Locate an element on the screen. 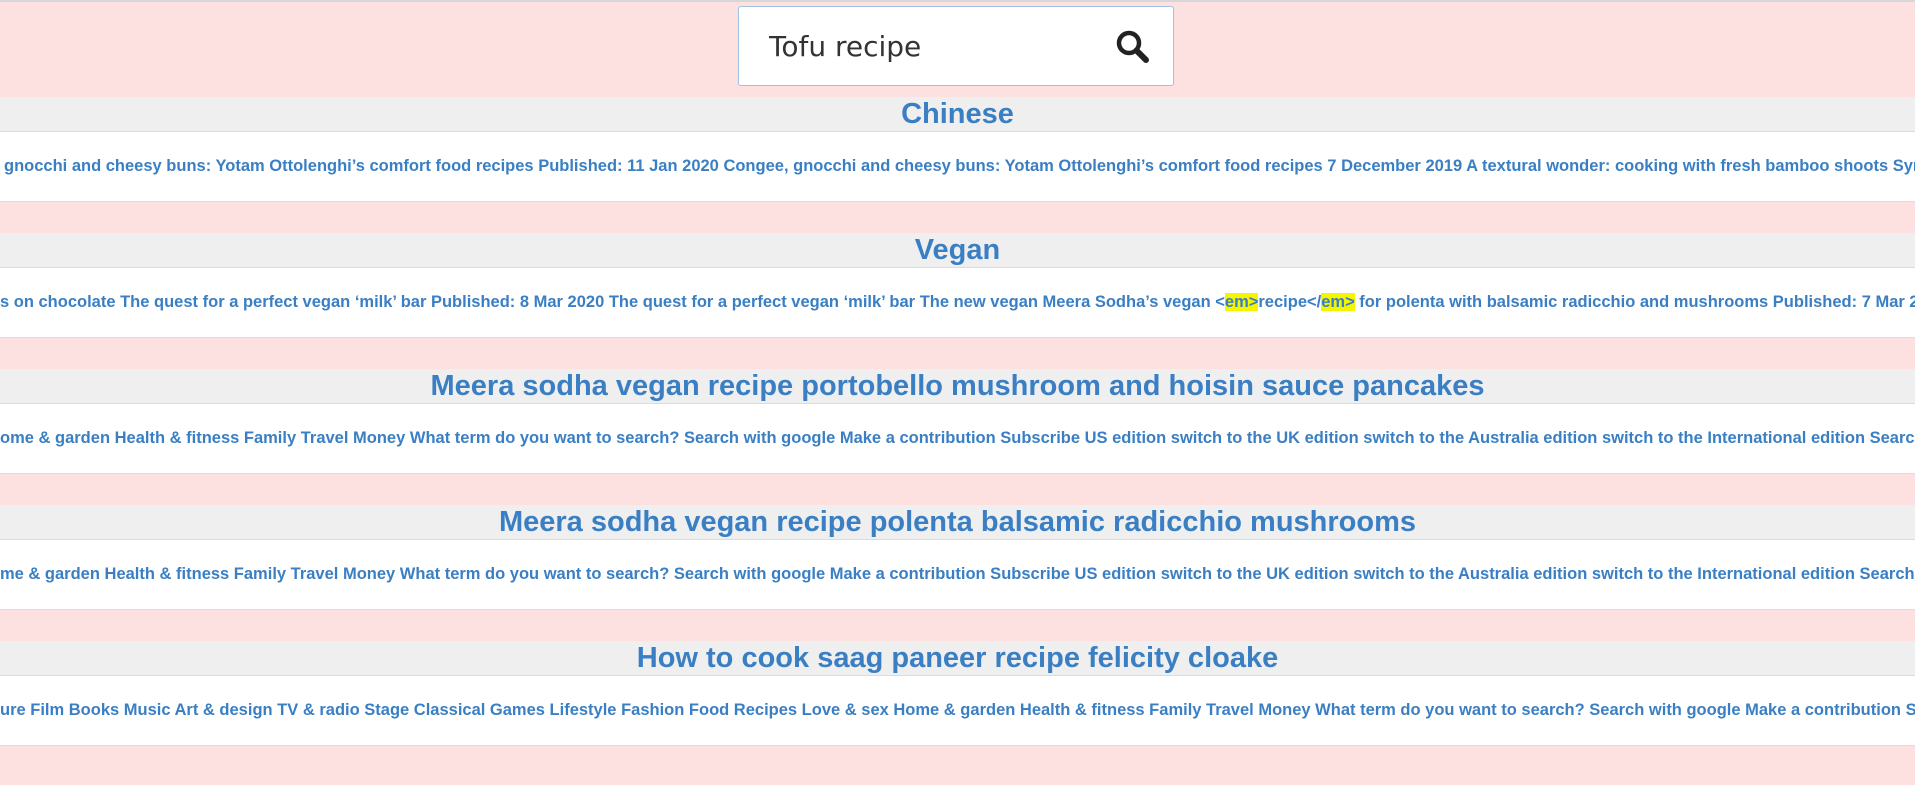 The width and height of the screenshot is (1915, 785). result-title: Chinese is located at coordinates (957, 114).